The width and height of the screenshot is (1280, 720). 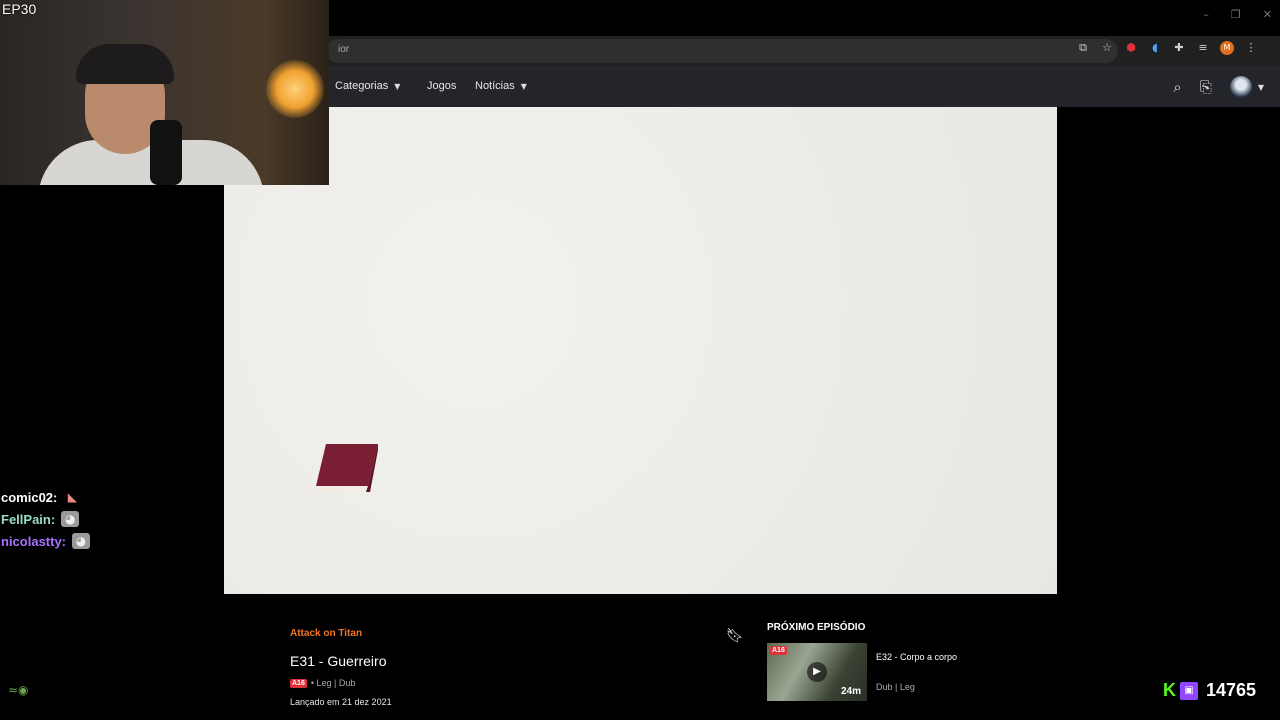 What do you see at coordinates (495, 86) in the screenshot?
I see `nav-news-label: Notícias` at bounding box center [495, 86].